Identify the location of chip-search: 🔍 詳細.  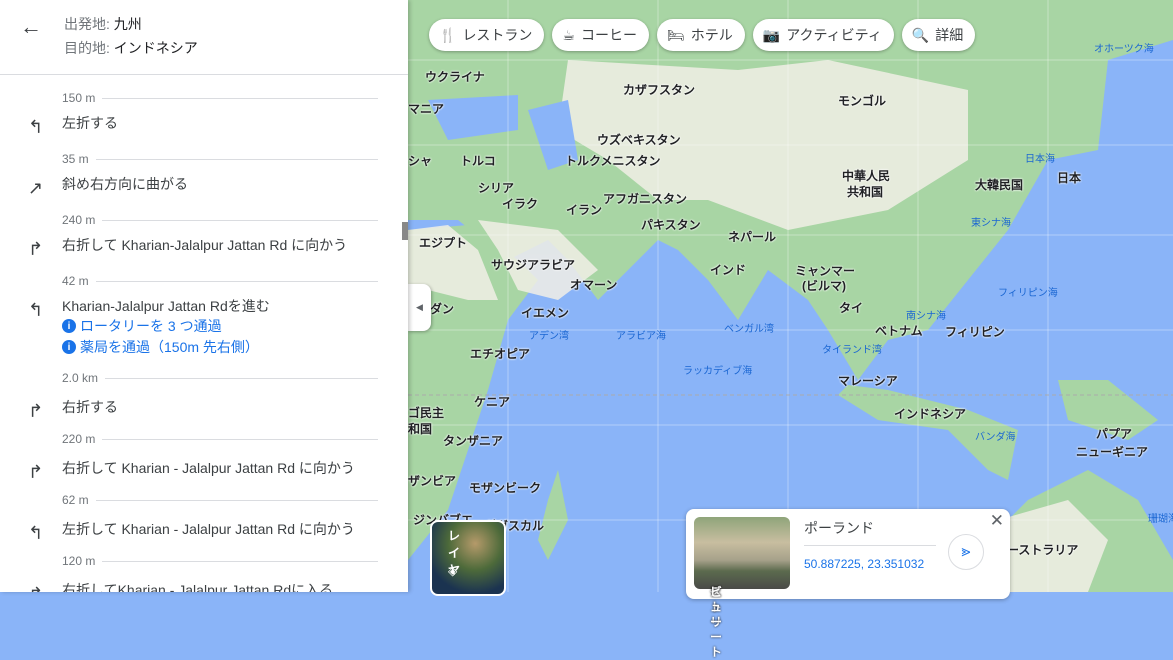
(938, 35).